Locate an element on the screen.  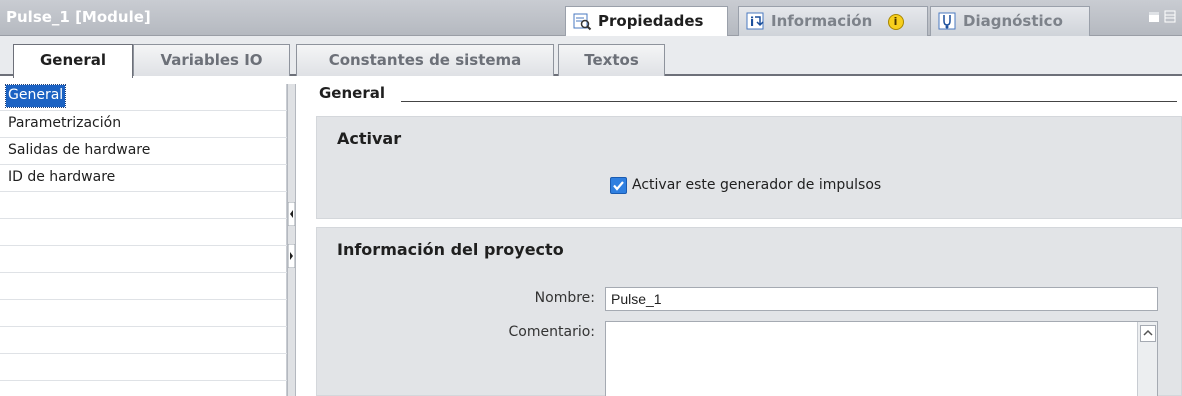
scroll-up-button is located at coordinates (1148, 333).